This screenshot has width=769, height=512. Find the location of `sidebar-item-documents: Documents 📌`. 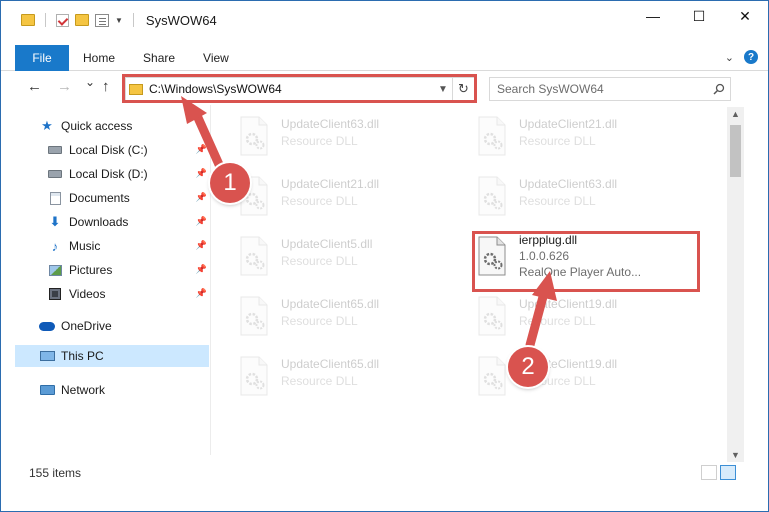

sidebar-item-documents: Documents 📌 is located at coordinates (128, 198).